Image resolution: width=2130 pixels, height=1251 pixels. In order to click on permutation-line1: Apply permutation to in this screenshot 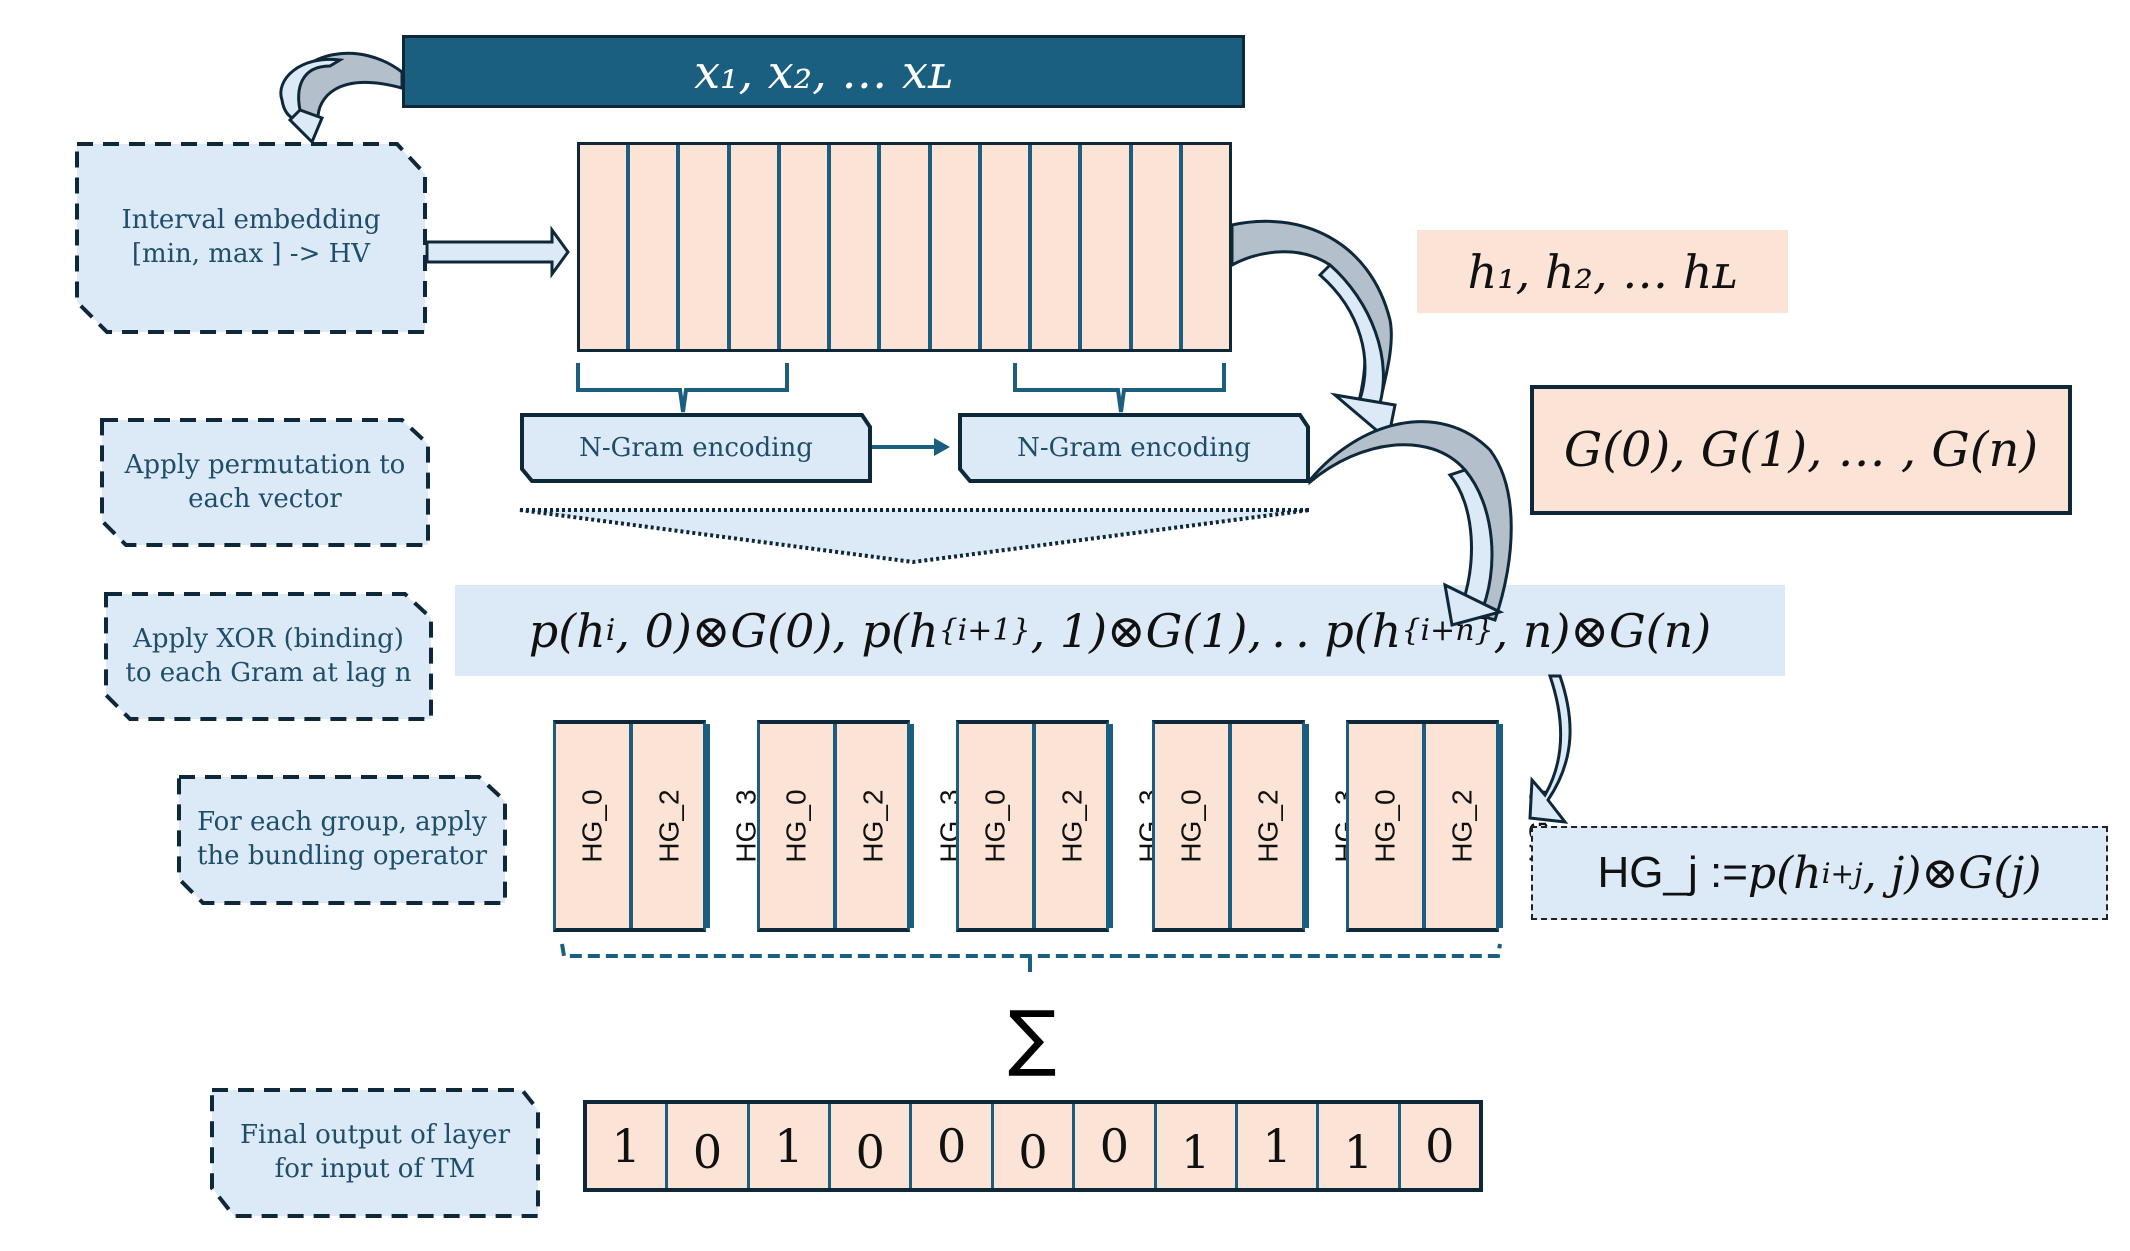, I will do `click(265, 464)`.